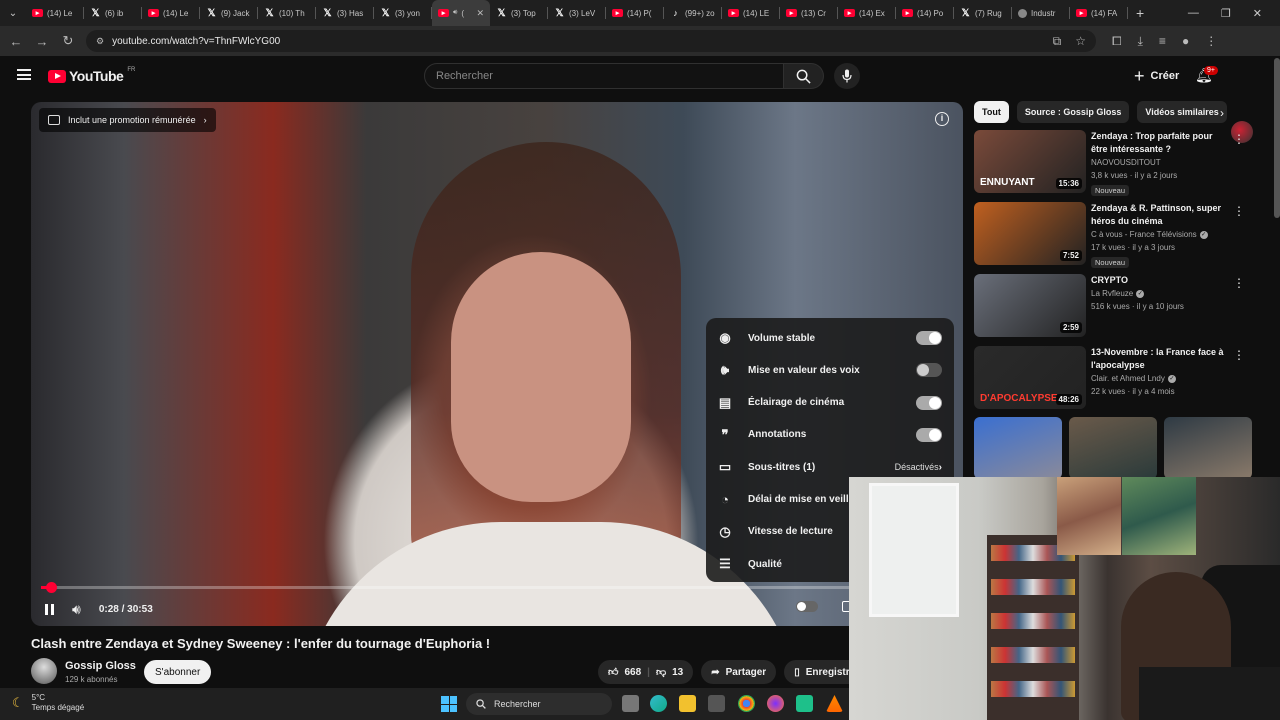  Describe the element at coordinates (519, 13) in the screenshot. I see `browser-tab: 𝕏 (3) Top` at that location.